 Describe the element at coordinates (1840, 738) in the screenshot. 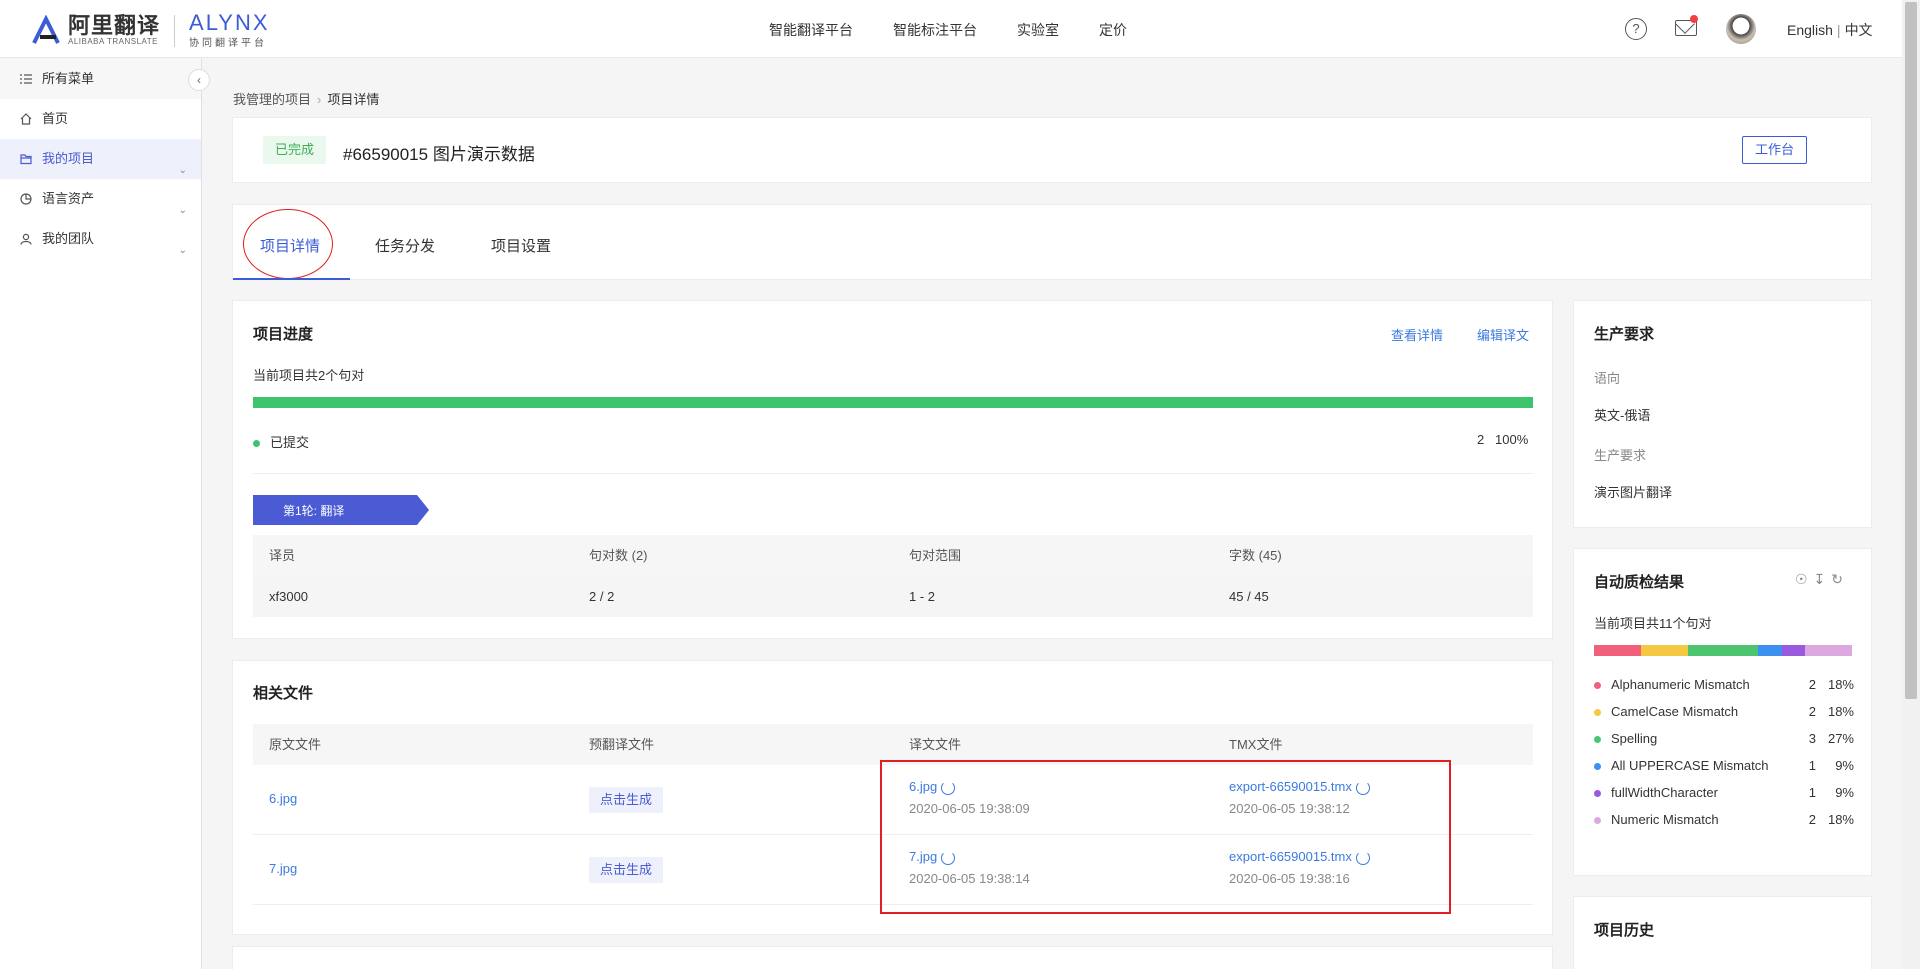

I see `qc-item-percent: 27%` at that location.